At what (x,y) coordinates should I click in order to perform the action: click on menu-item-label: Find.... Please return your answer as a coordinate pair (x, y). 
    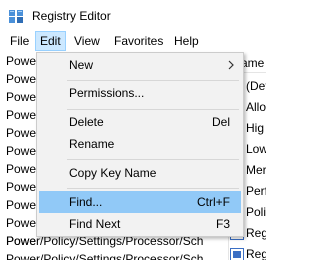
    Looking at the image, I should click on (86, 202).